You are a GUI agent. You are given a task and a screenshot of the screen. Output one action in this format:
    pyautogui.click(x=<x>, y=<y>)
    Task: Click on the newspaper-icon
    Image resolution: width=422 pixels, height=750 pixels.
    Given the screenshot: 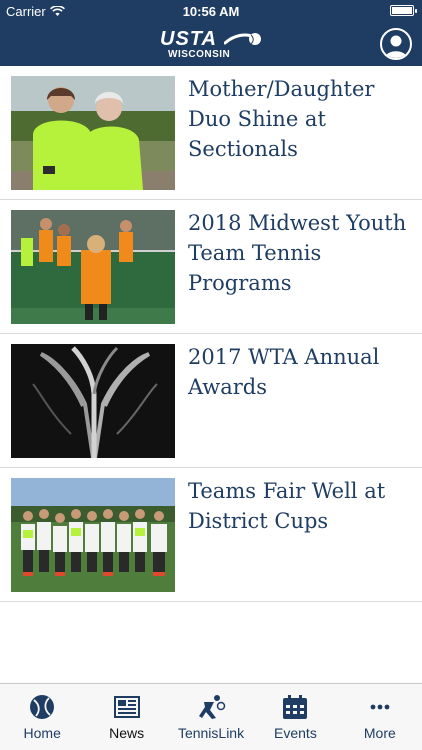 What is the action you would take?
    pyautogui.click(x=126, y=707)
    